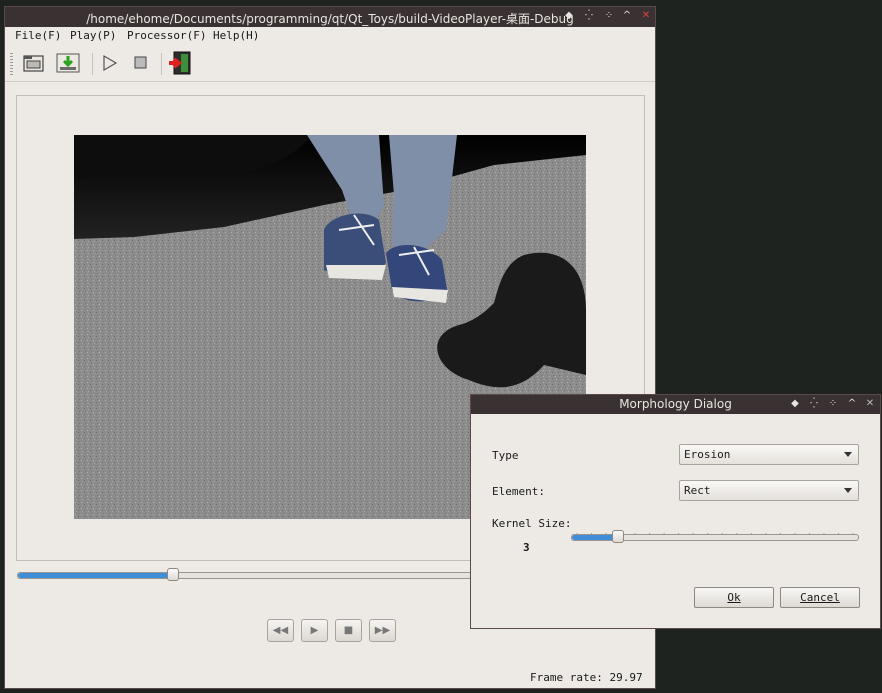  Describe the element at coordinates (715, 536) in the screenshot. I see `kernel-size-slider` at that location.